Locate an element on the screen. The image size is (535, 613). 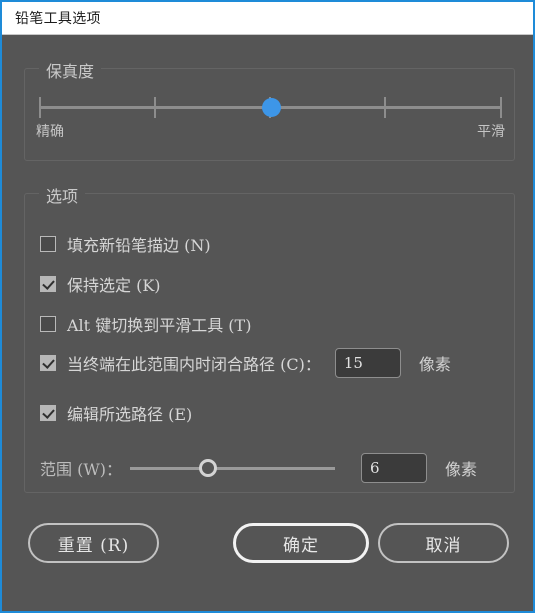
width-slider-track is located at coordinates (233, 468).